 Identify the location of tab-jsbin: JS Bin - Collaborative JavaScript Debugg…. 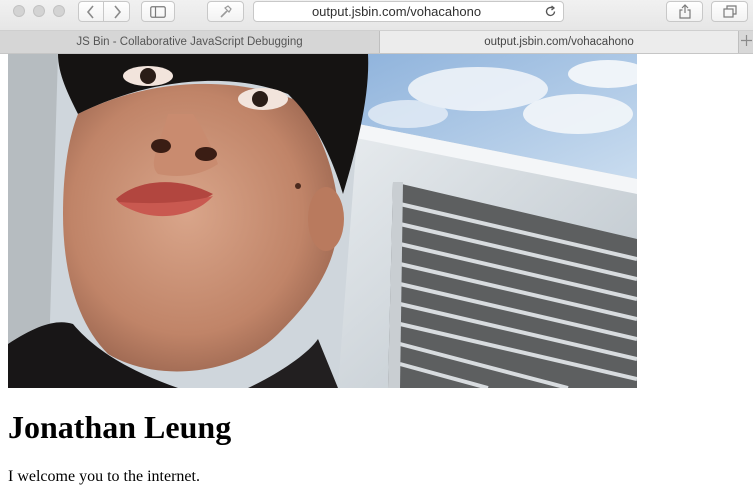
(190, 42).